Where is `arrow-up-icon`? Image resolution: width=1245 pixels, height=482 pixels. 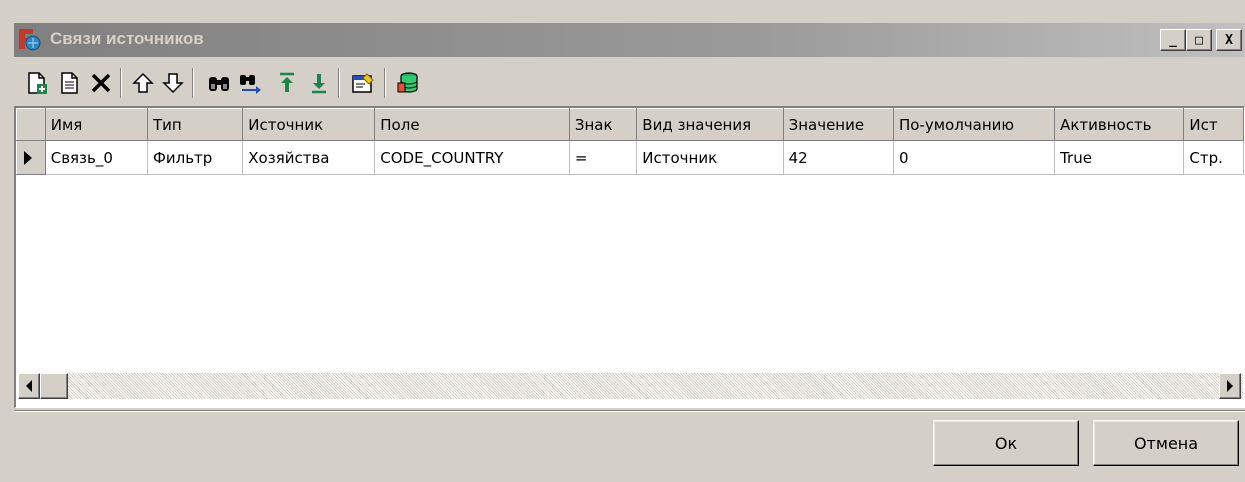 arrow-up-icon is located at coordinates (143, 82).